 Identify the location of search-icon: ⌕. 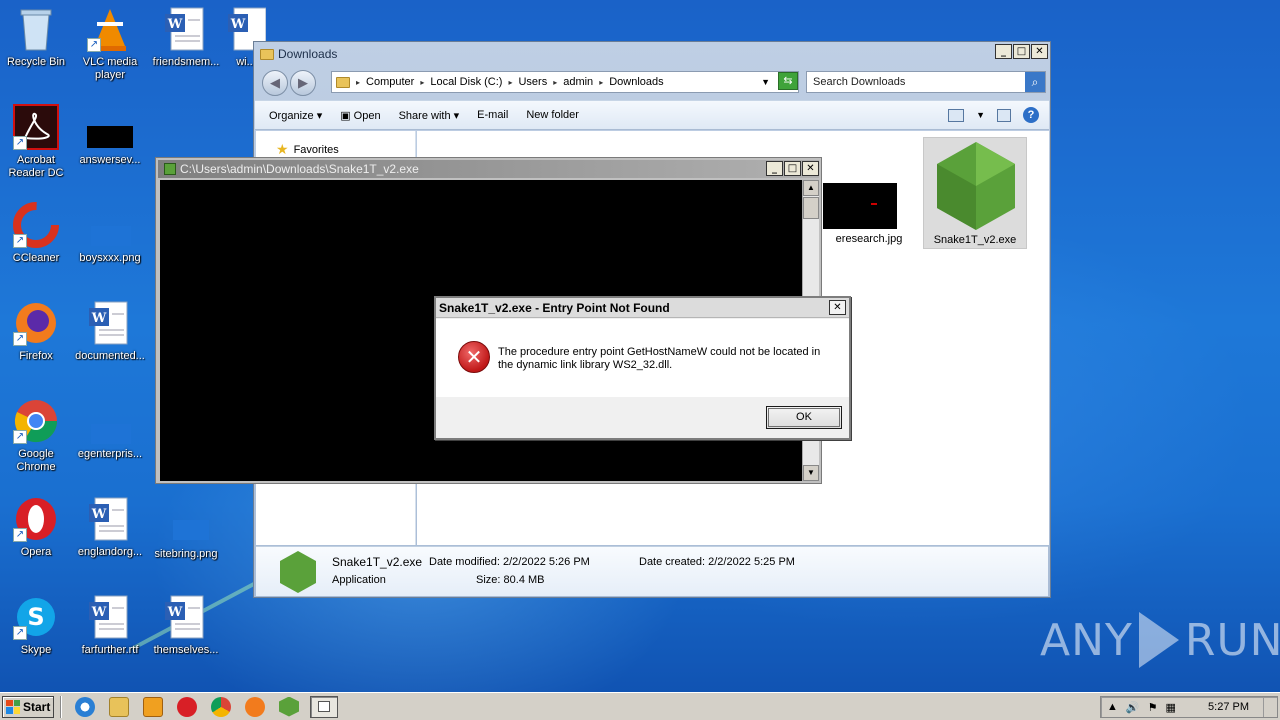
(1035, 82).